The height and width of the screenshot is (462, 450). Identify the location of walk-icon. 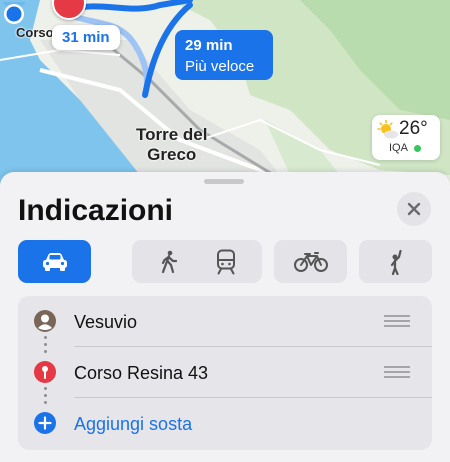
(169, 261).